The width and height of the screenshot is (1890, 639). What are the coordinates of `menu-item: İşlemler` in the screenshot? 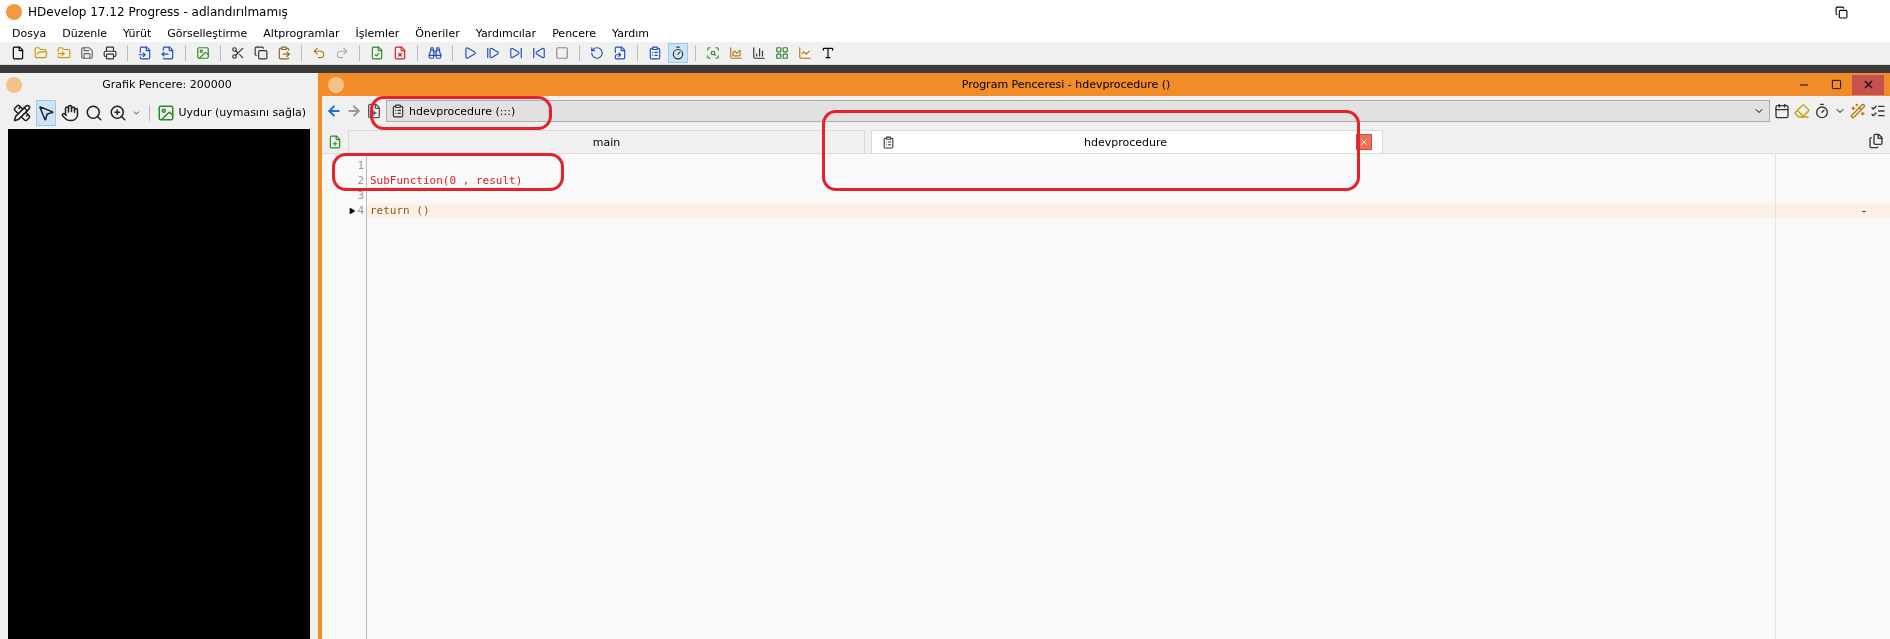 It's located at (377, 33).